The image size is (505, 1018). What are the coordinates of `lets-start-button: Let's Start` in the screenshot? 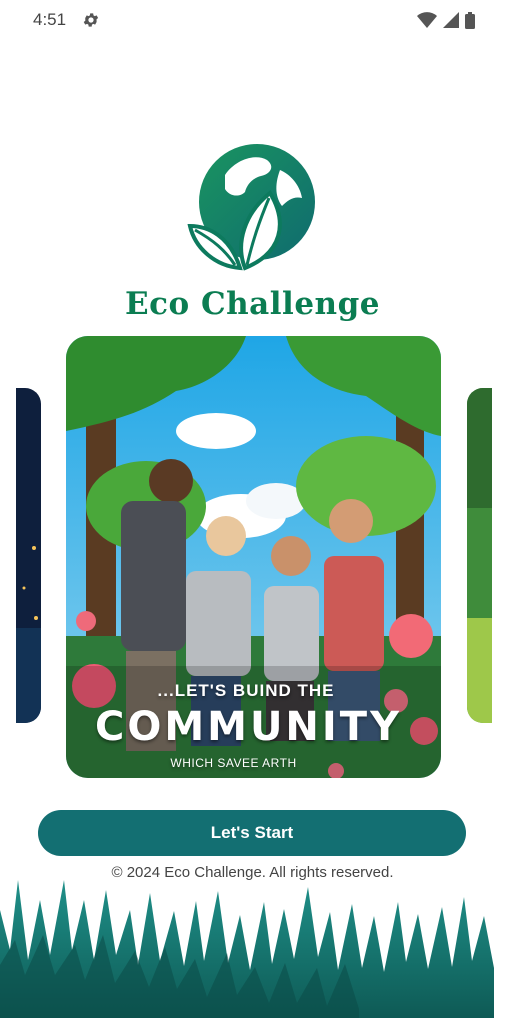 It's located at (252, 833).